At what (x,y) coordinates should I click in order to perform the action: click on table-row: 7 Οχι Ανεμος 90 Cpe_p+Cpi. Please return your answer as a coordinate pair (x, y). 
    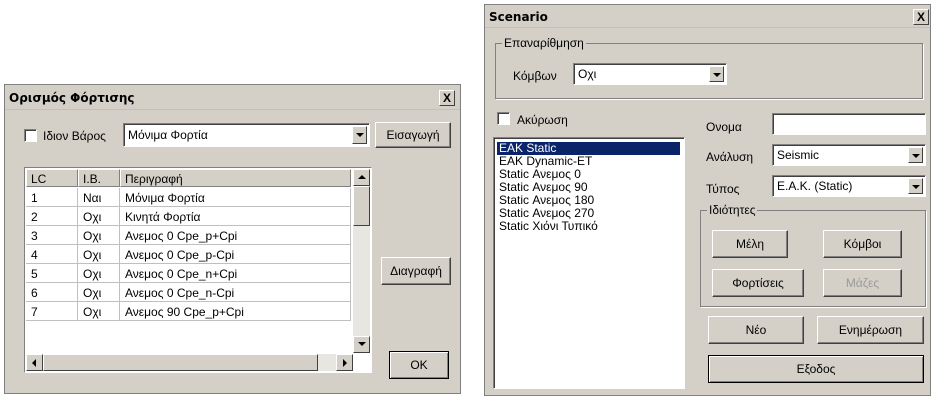
    Looking at the image, I should click on (188, 311).